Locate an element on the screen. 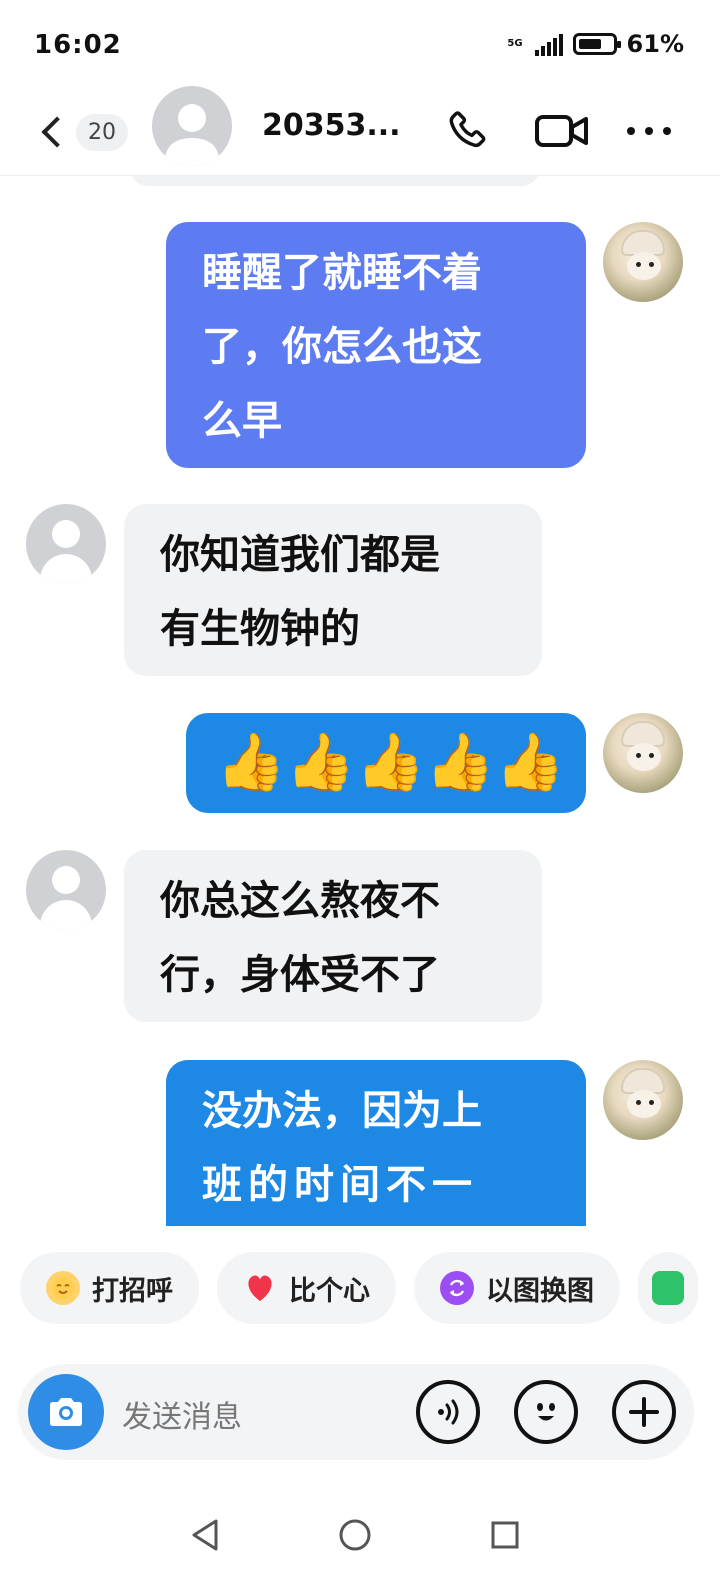 This screenshot has height=1593, width=720. default-avatar-icon is located at coordinates (192, 135).